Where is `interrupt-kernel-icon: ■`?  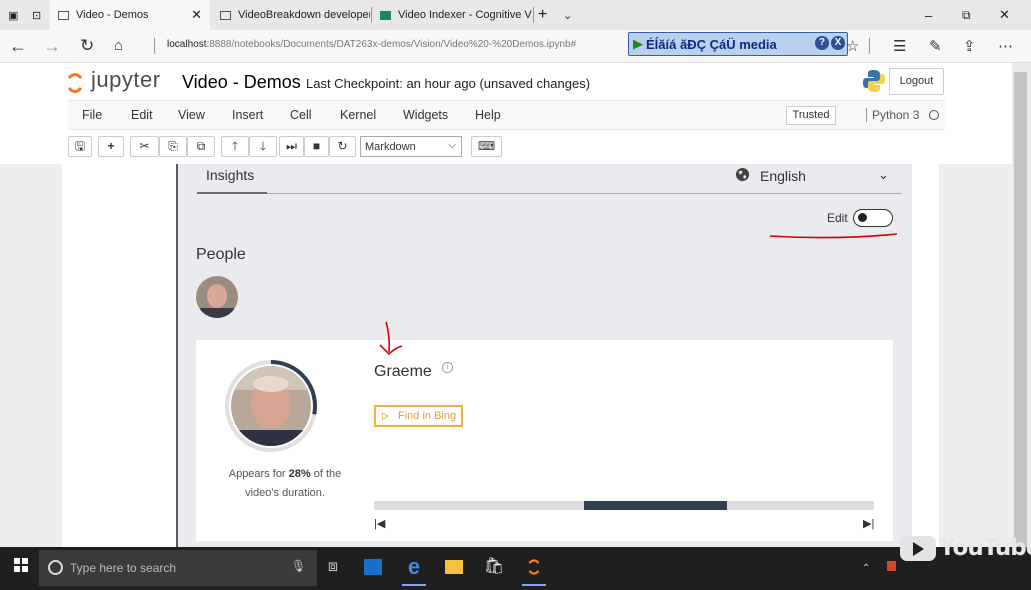 interrupt-kernel-icon: ■ is located at coordinates (316, 146).